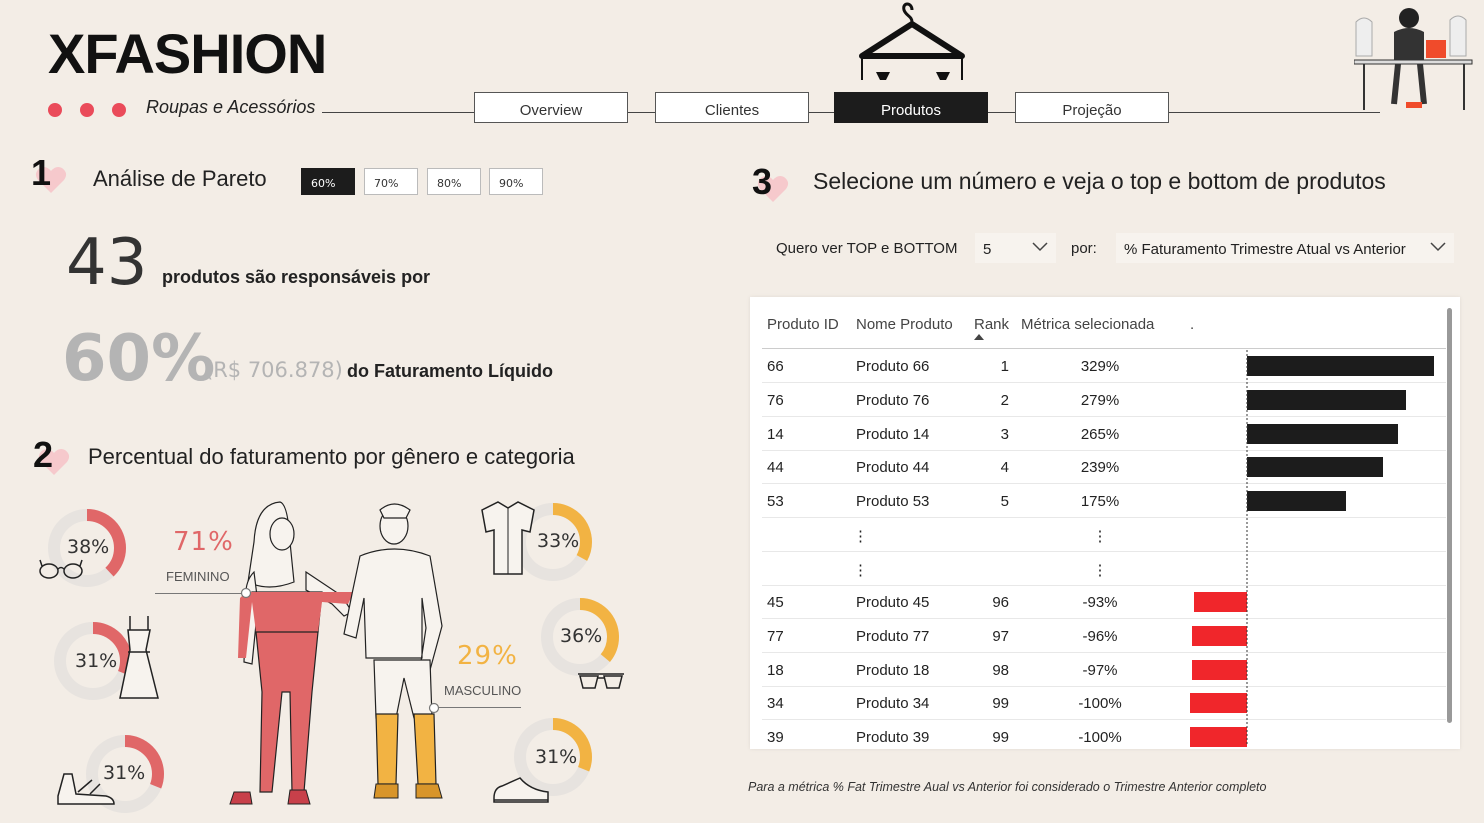 The height and width of the screenshot is (823, 1484). I want to click on tab-projecao: Projeção, so click(1092, 107).